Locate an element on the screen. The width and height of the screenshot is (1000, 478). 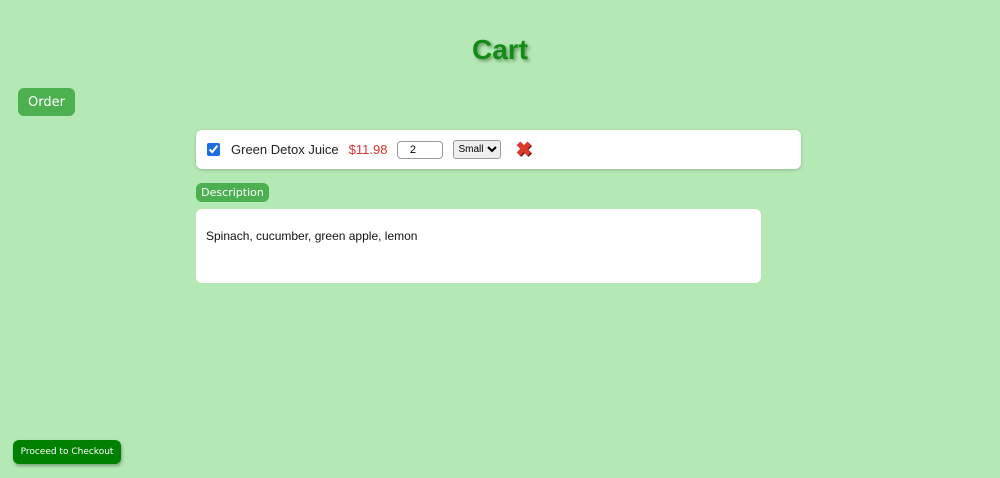
item-select-checkbox is located at coordinates (213, 149).